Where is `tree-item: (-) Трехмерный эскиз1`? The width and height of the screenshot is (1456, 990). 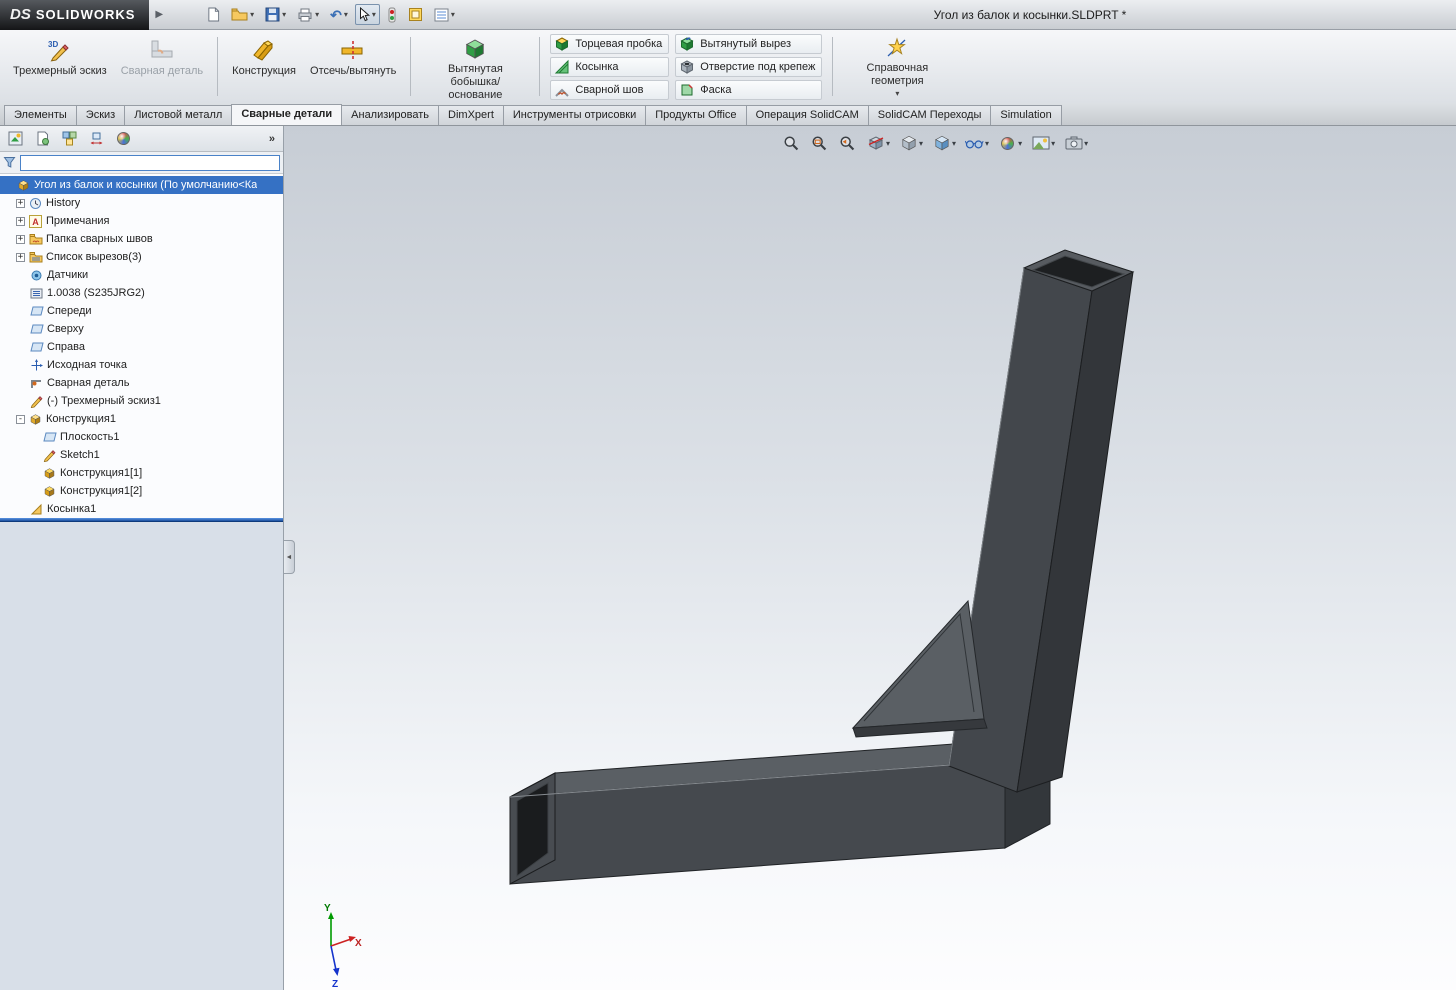 tree-item: (-) Трехмерный эскиз1 is located at coordinates (141, 401).